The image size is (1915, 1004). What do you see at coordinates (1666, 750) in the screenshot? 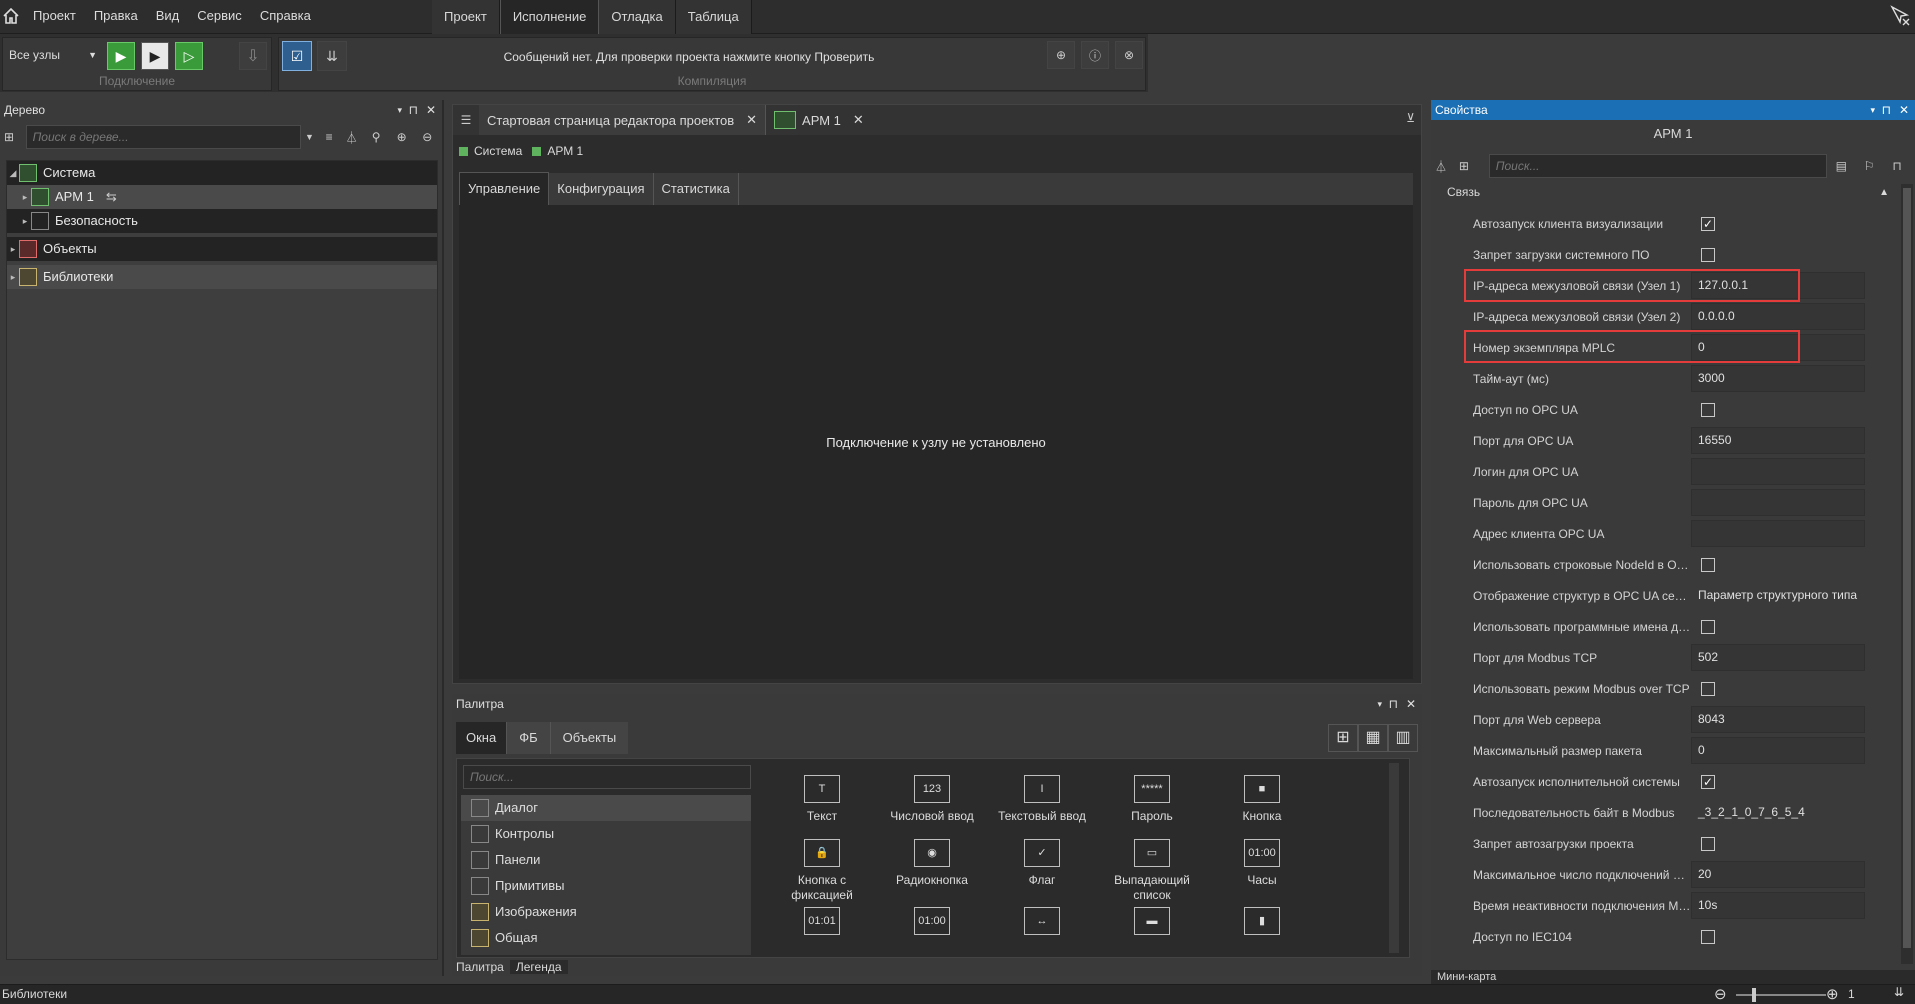
I see `property-row: Максимальный размер пакета 0` at bounding box center [1666, 750].